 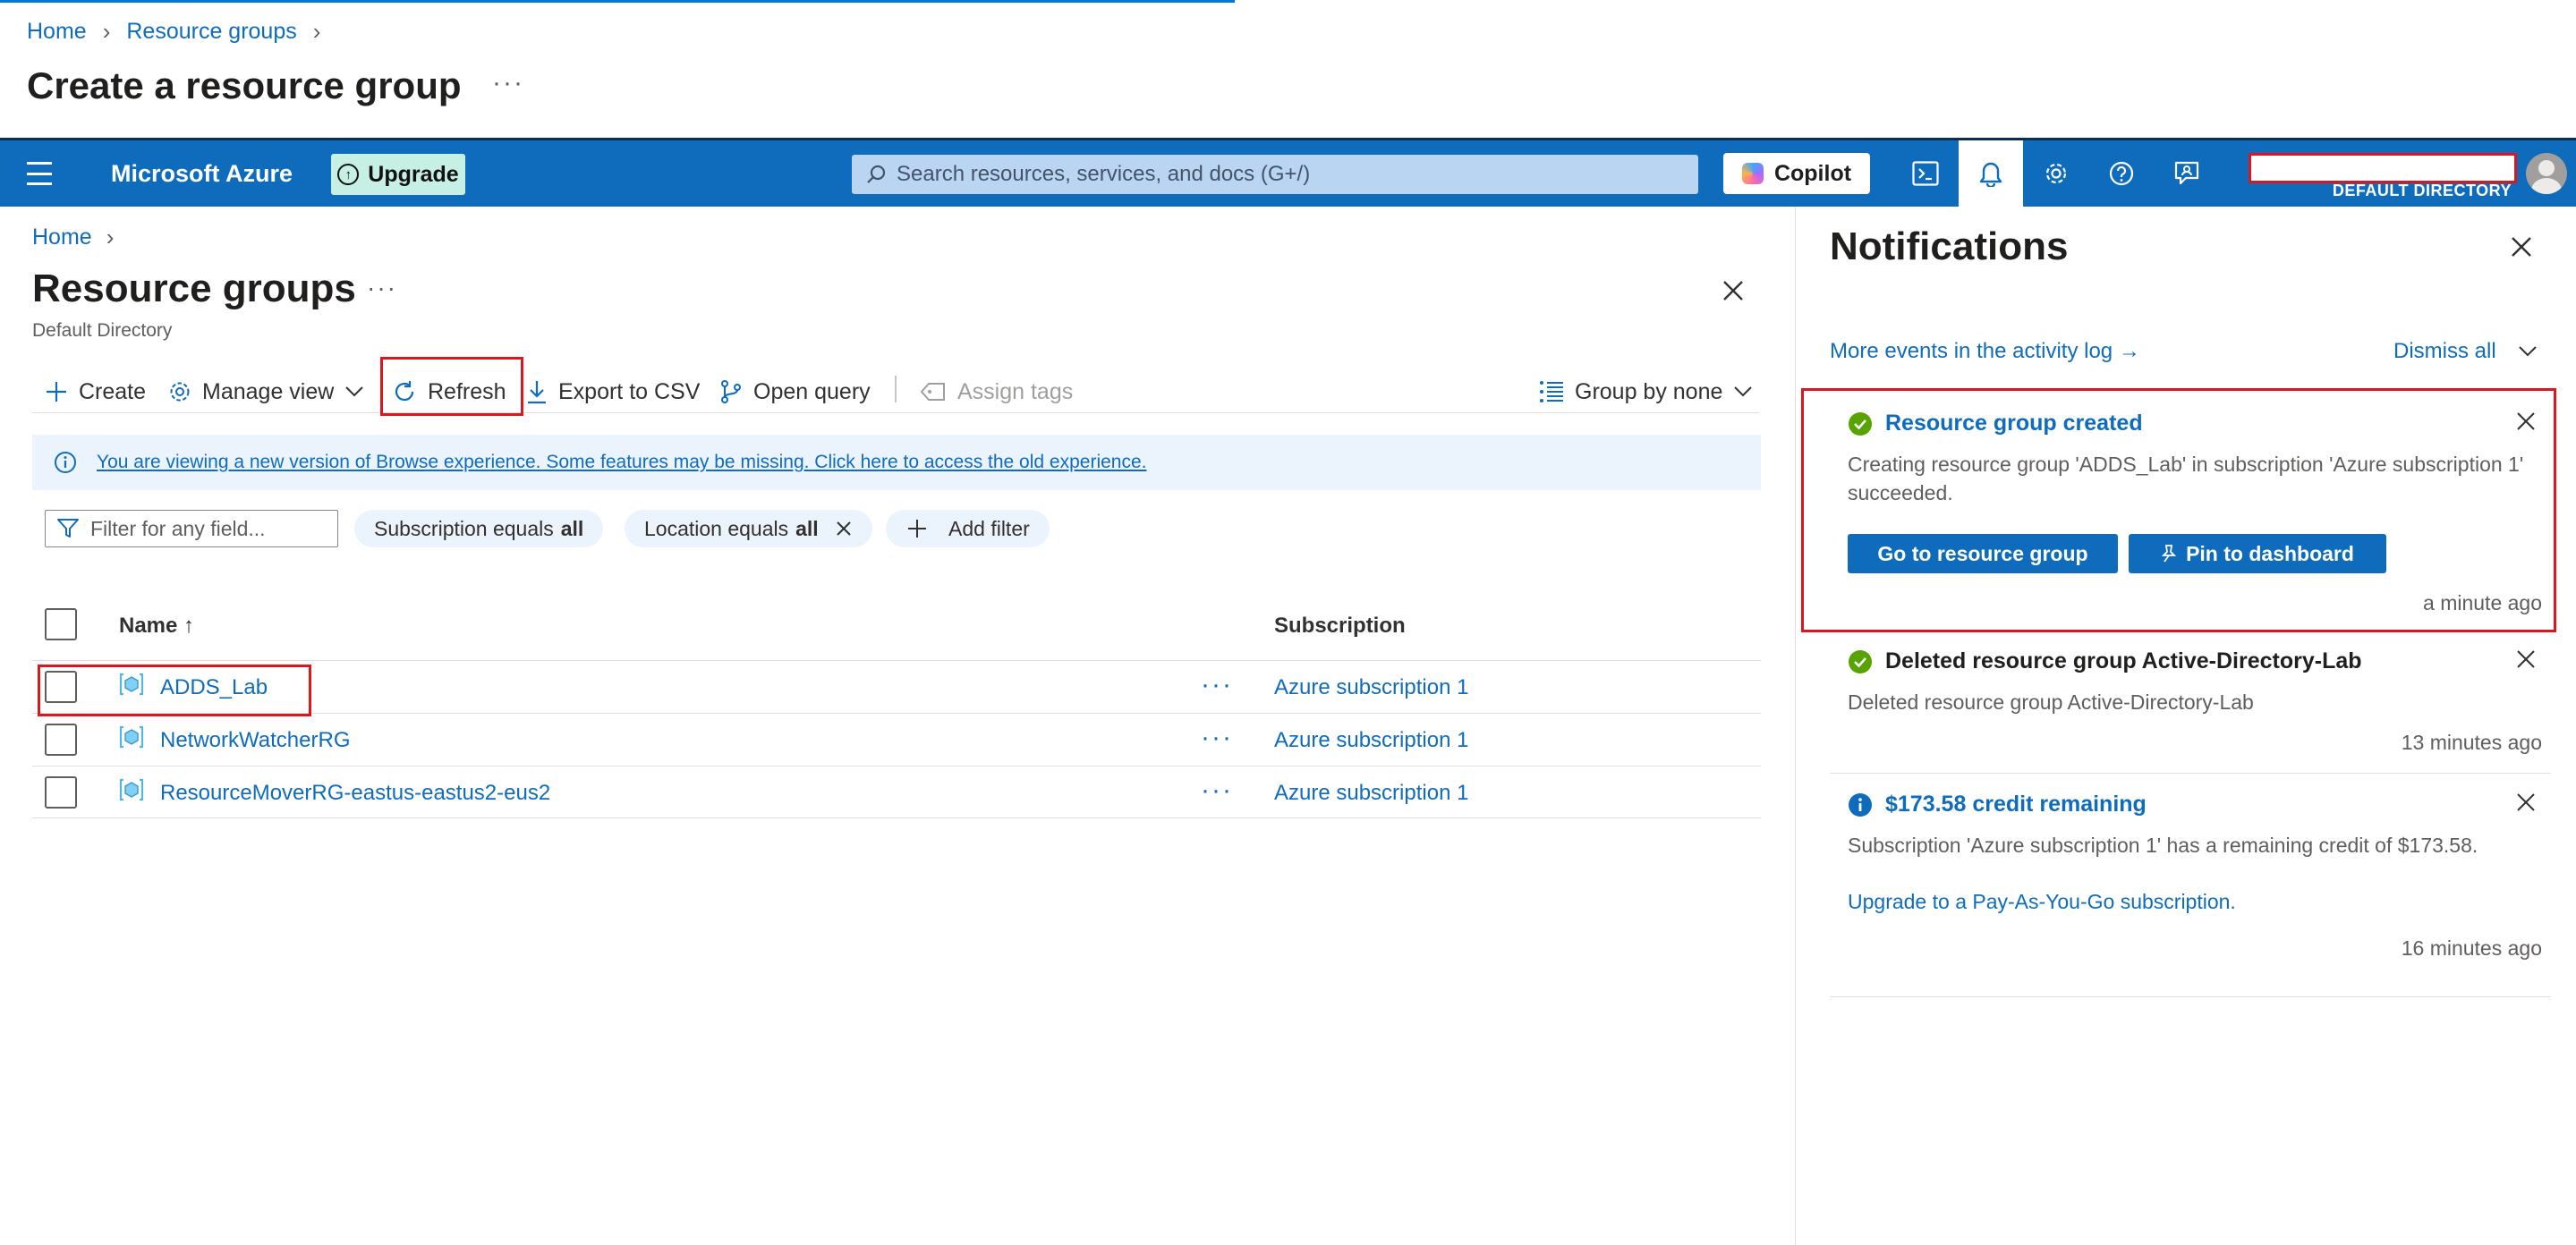 I want to click on upgrade-subscription-link: Upgrade to a Pay-As-You-Go subscription., so click(x=2042, y=902).